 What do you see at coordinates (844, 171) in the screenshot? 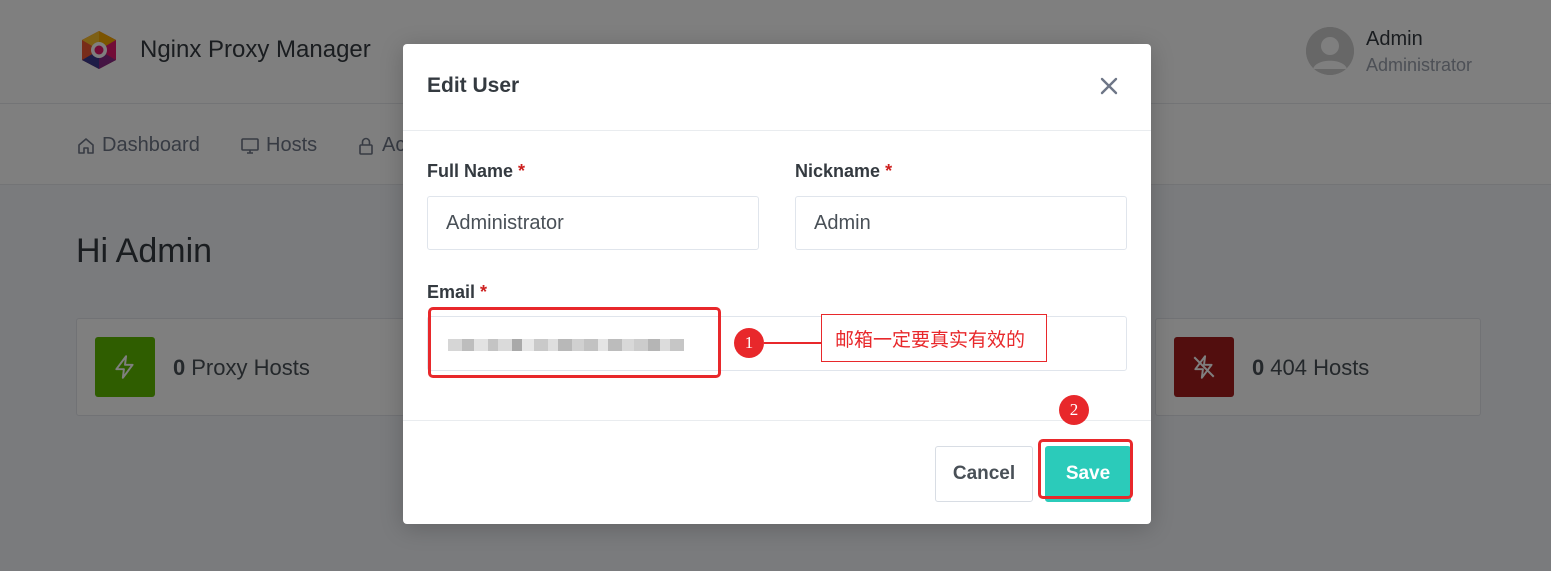
I see `nickname-label: Nickname *` at bounding box center [844, 171].